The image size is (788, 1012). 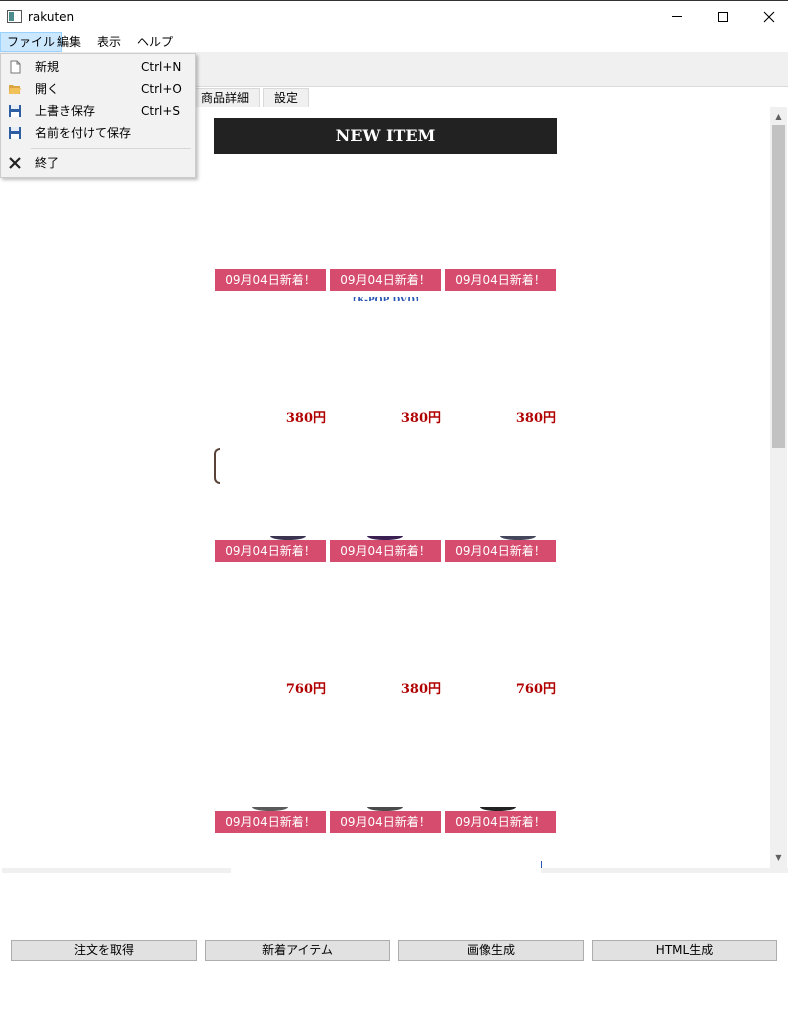 I want to click on menu-item-label: 名前を付けて保存, so click(x=83, y=133).